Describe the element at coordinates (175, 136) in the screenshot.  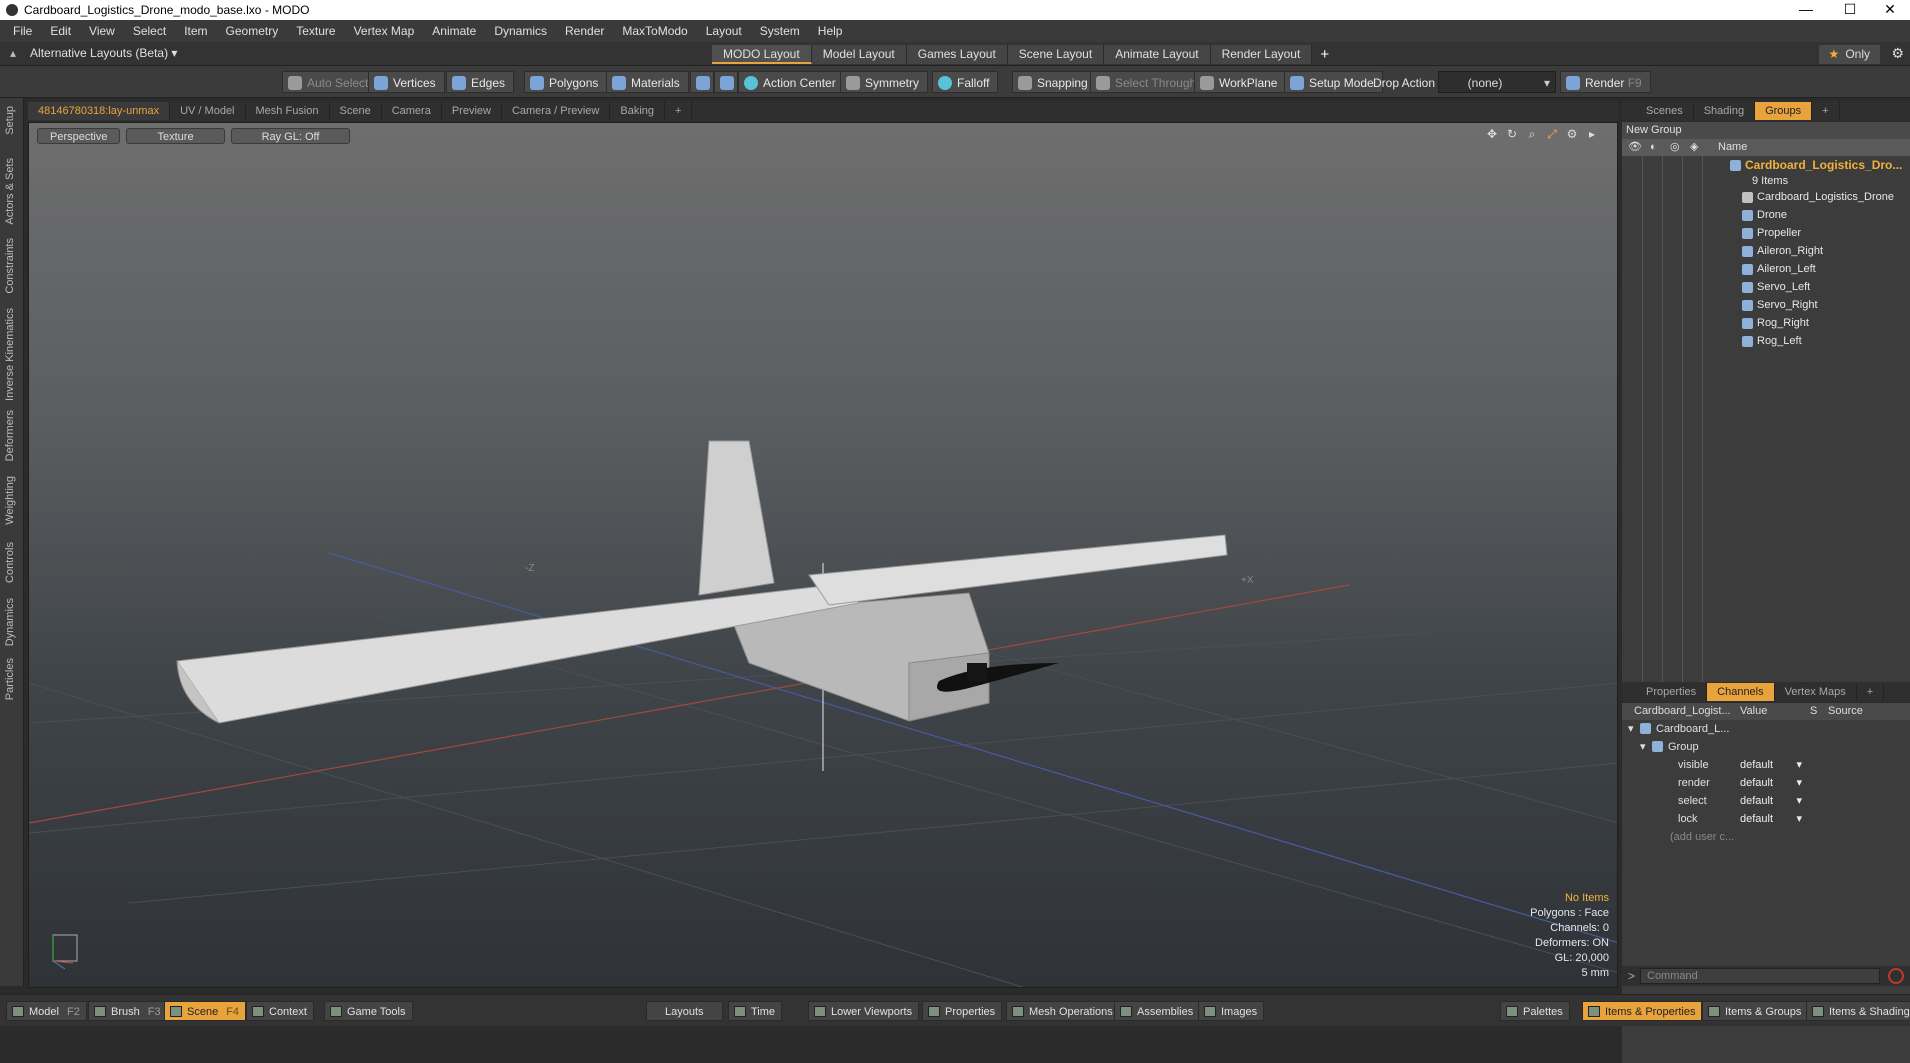
I see `shading-mode-dropdown: Texture` at that location.